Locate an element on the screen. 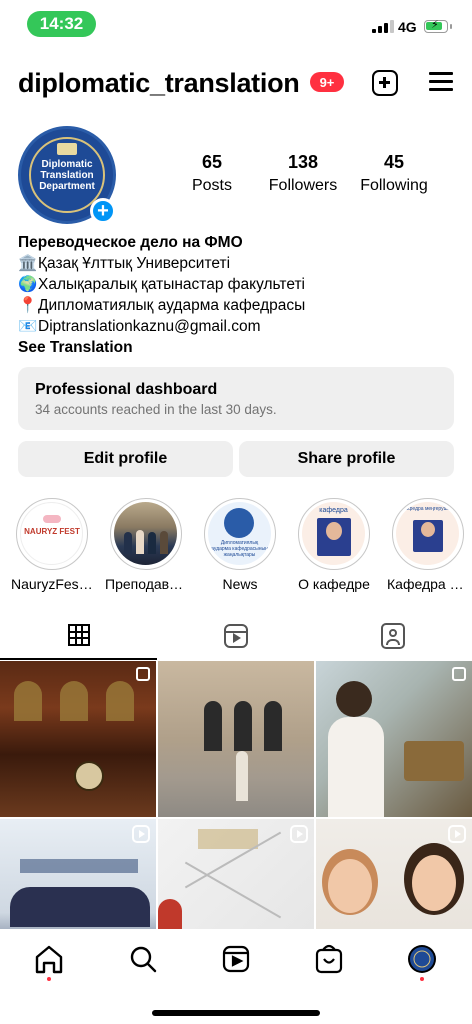 The width and height of the screenshot is (472, 1024). profile-header: diplomatic_translation 9+ is located at coordinates (238, 85).